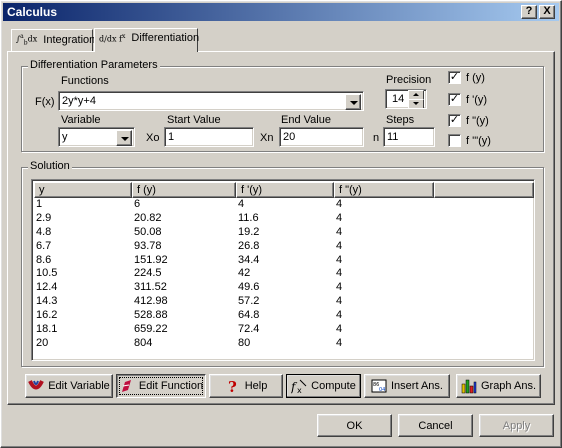 This screenshot has width=562, height=448. I want to click on end-value-label: End Value, so click(306, 120).